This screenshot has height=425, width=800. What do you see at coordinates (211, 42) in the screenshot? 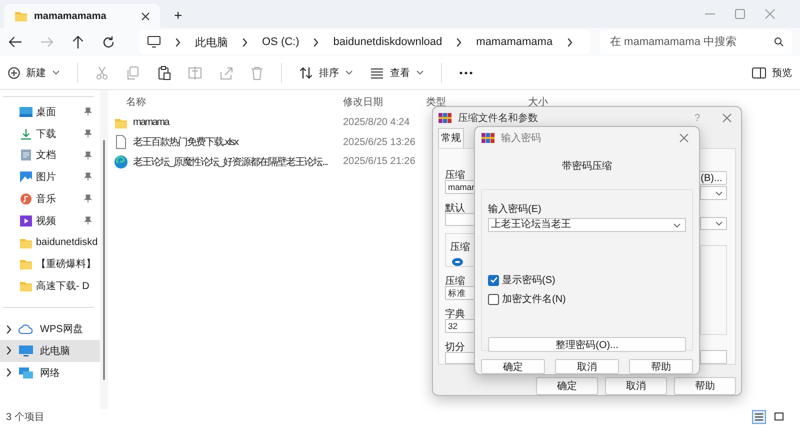
I see `breadcrumb-item: 此电脑` at bounding box center [211, 42].